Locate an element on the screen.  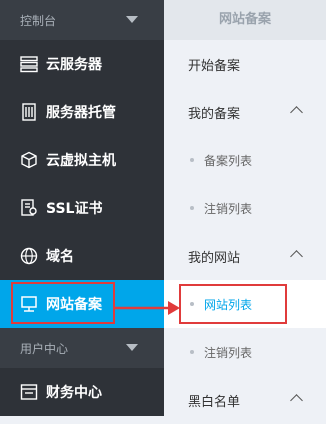
console-group-header: 控制台 is located at coordinates (82, 20).